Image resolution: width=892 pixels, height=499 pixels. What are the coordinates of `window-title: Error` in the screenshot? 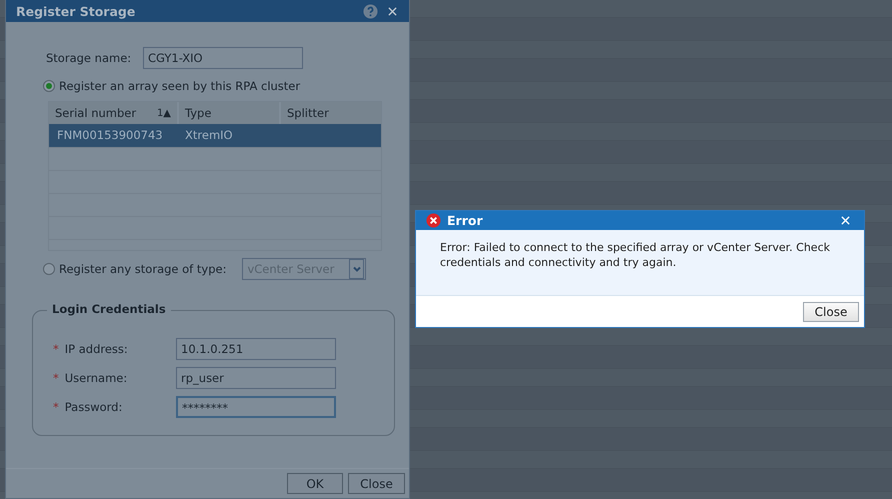 It's located at (465, 220).